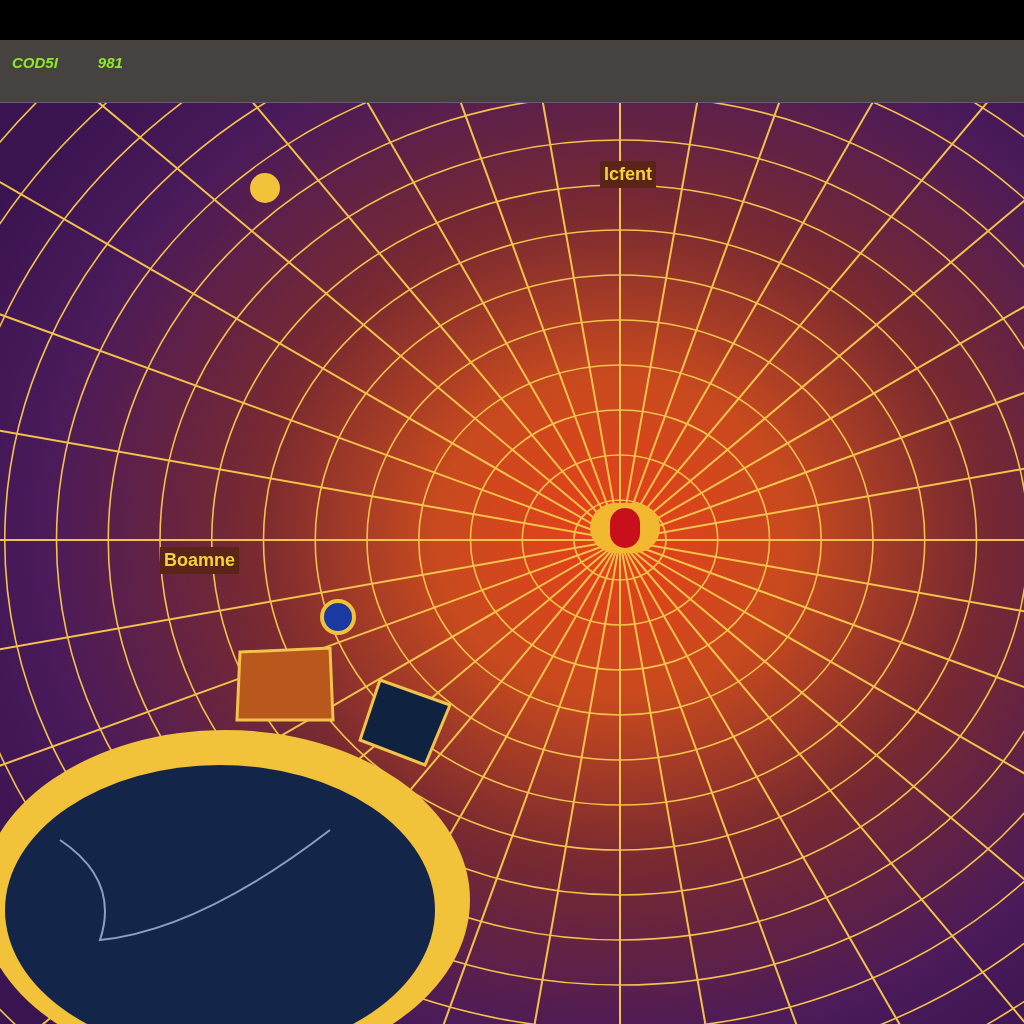 The height and width of the screenshot is (1024, 1024). Describe the element at coordinates (199, 560) in the screenshot. I see `map-label: Boamne` at that location.